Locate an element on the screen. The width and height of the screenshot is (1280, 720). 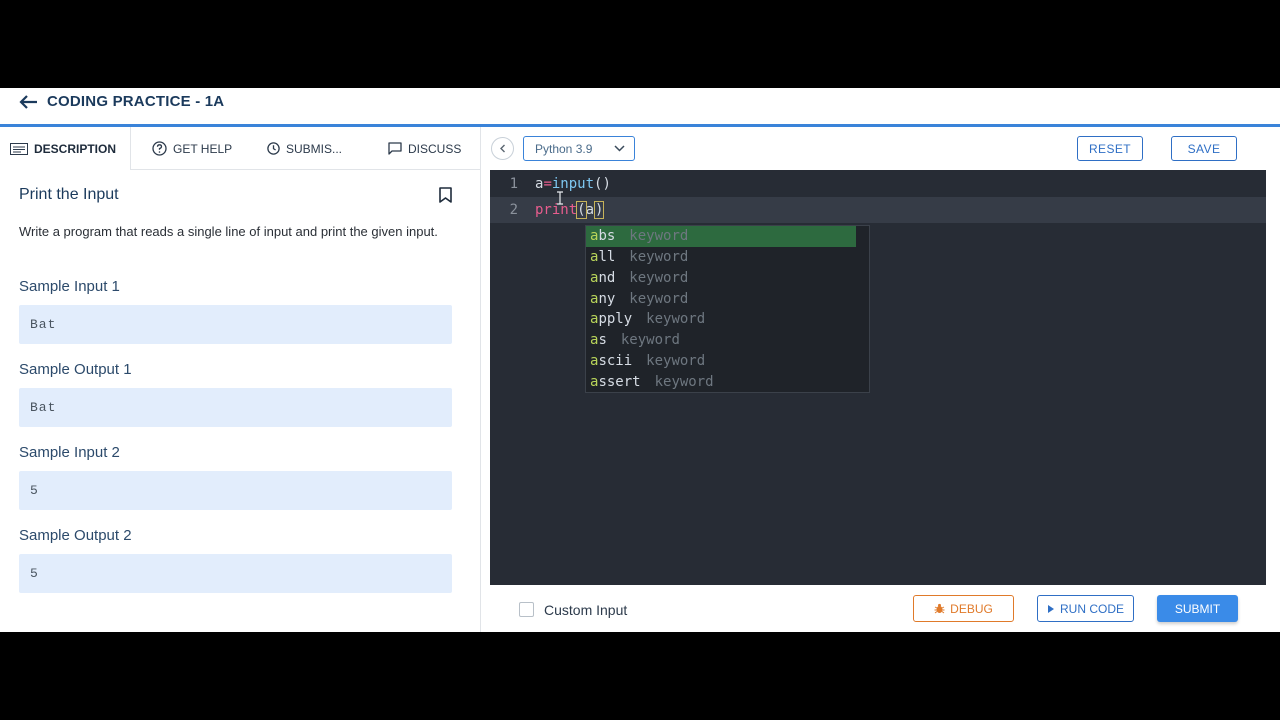
sample-label: Sample Input 2 is located at coordinates (69, 452).